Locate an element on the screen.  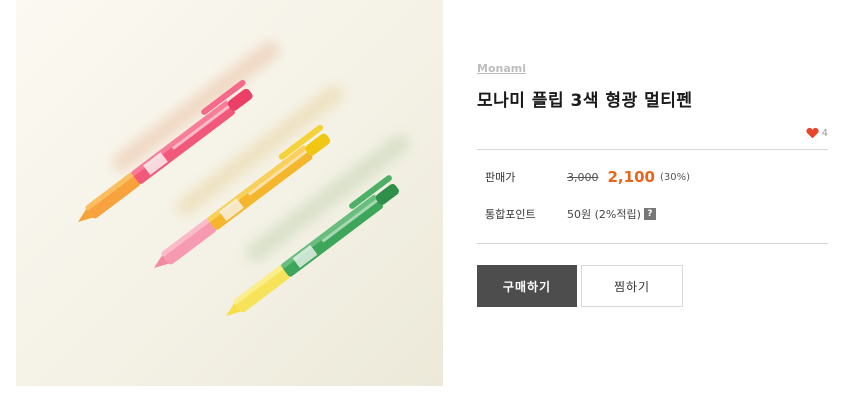
like-count: 4 is located at coordinates (824, 133).